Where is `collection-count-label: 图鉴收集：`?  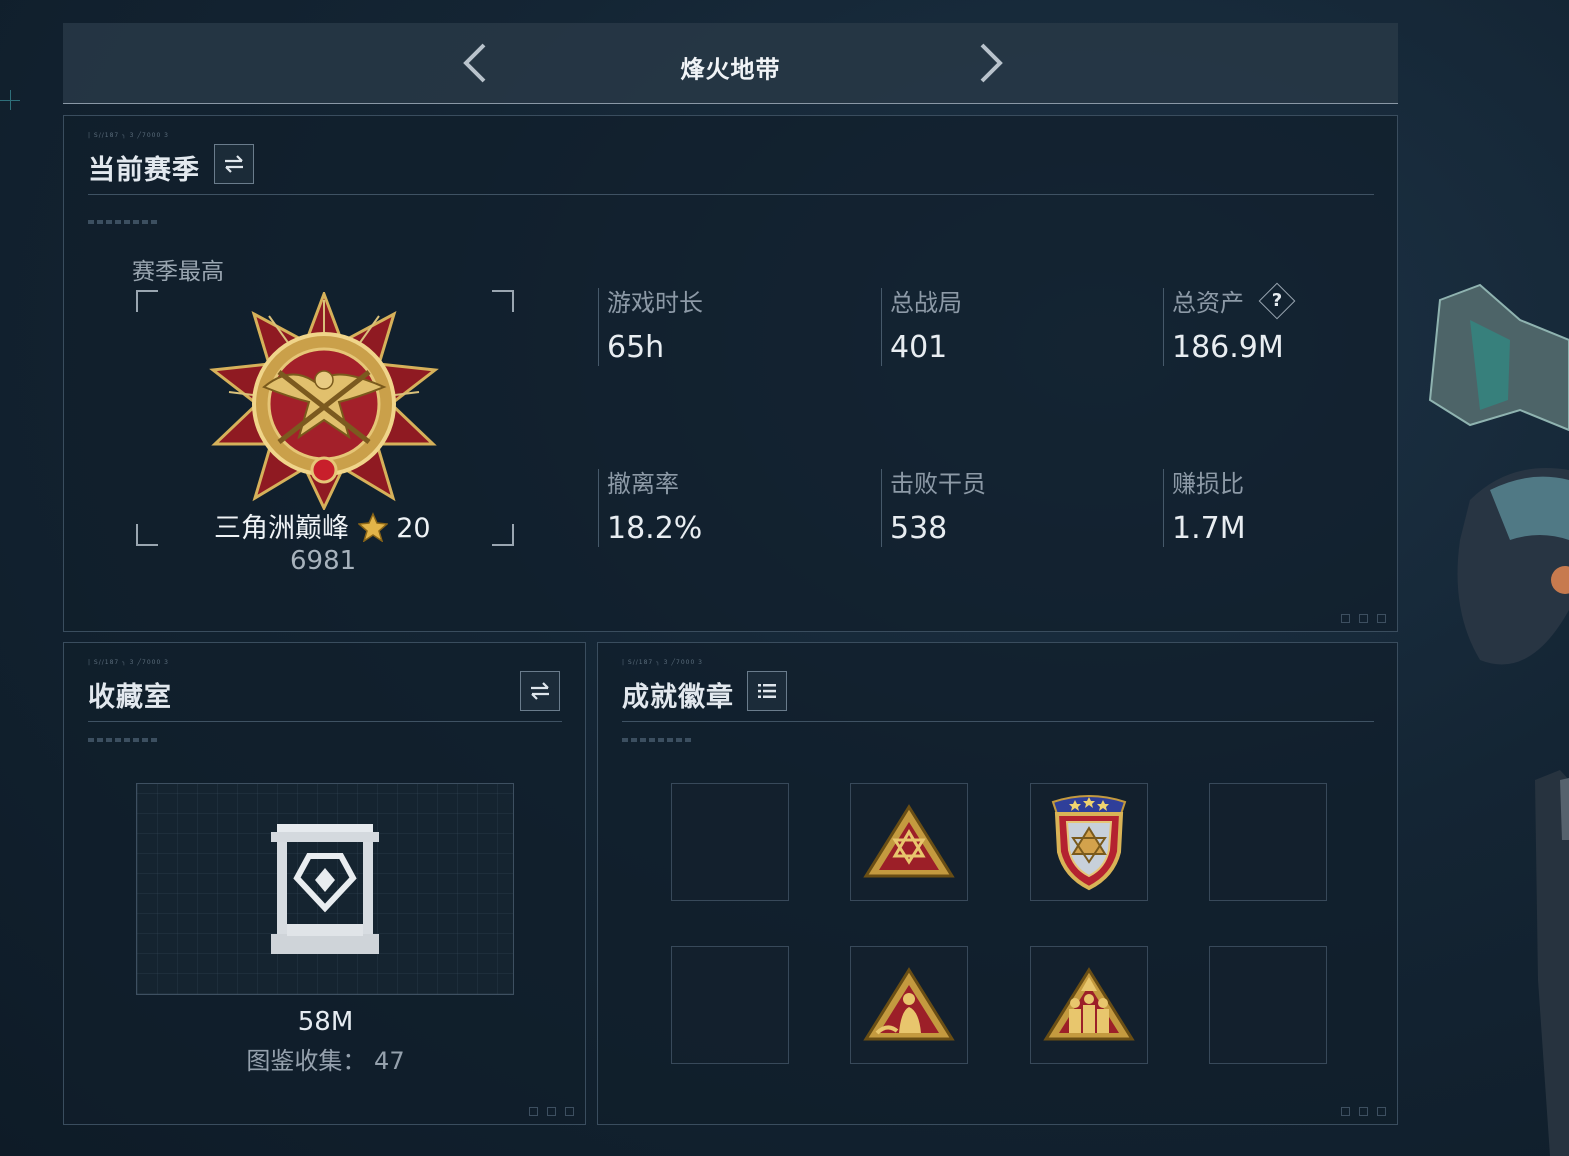 collection-count-label: 图鉴收集： is located at coordinates (306, 1061).